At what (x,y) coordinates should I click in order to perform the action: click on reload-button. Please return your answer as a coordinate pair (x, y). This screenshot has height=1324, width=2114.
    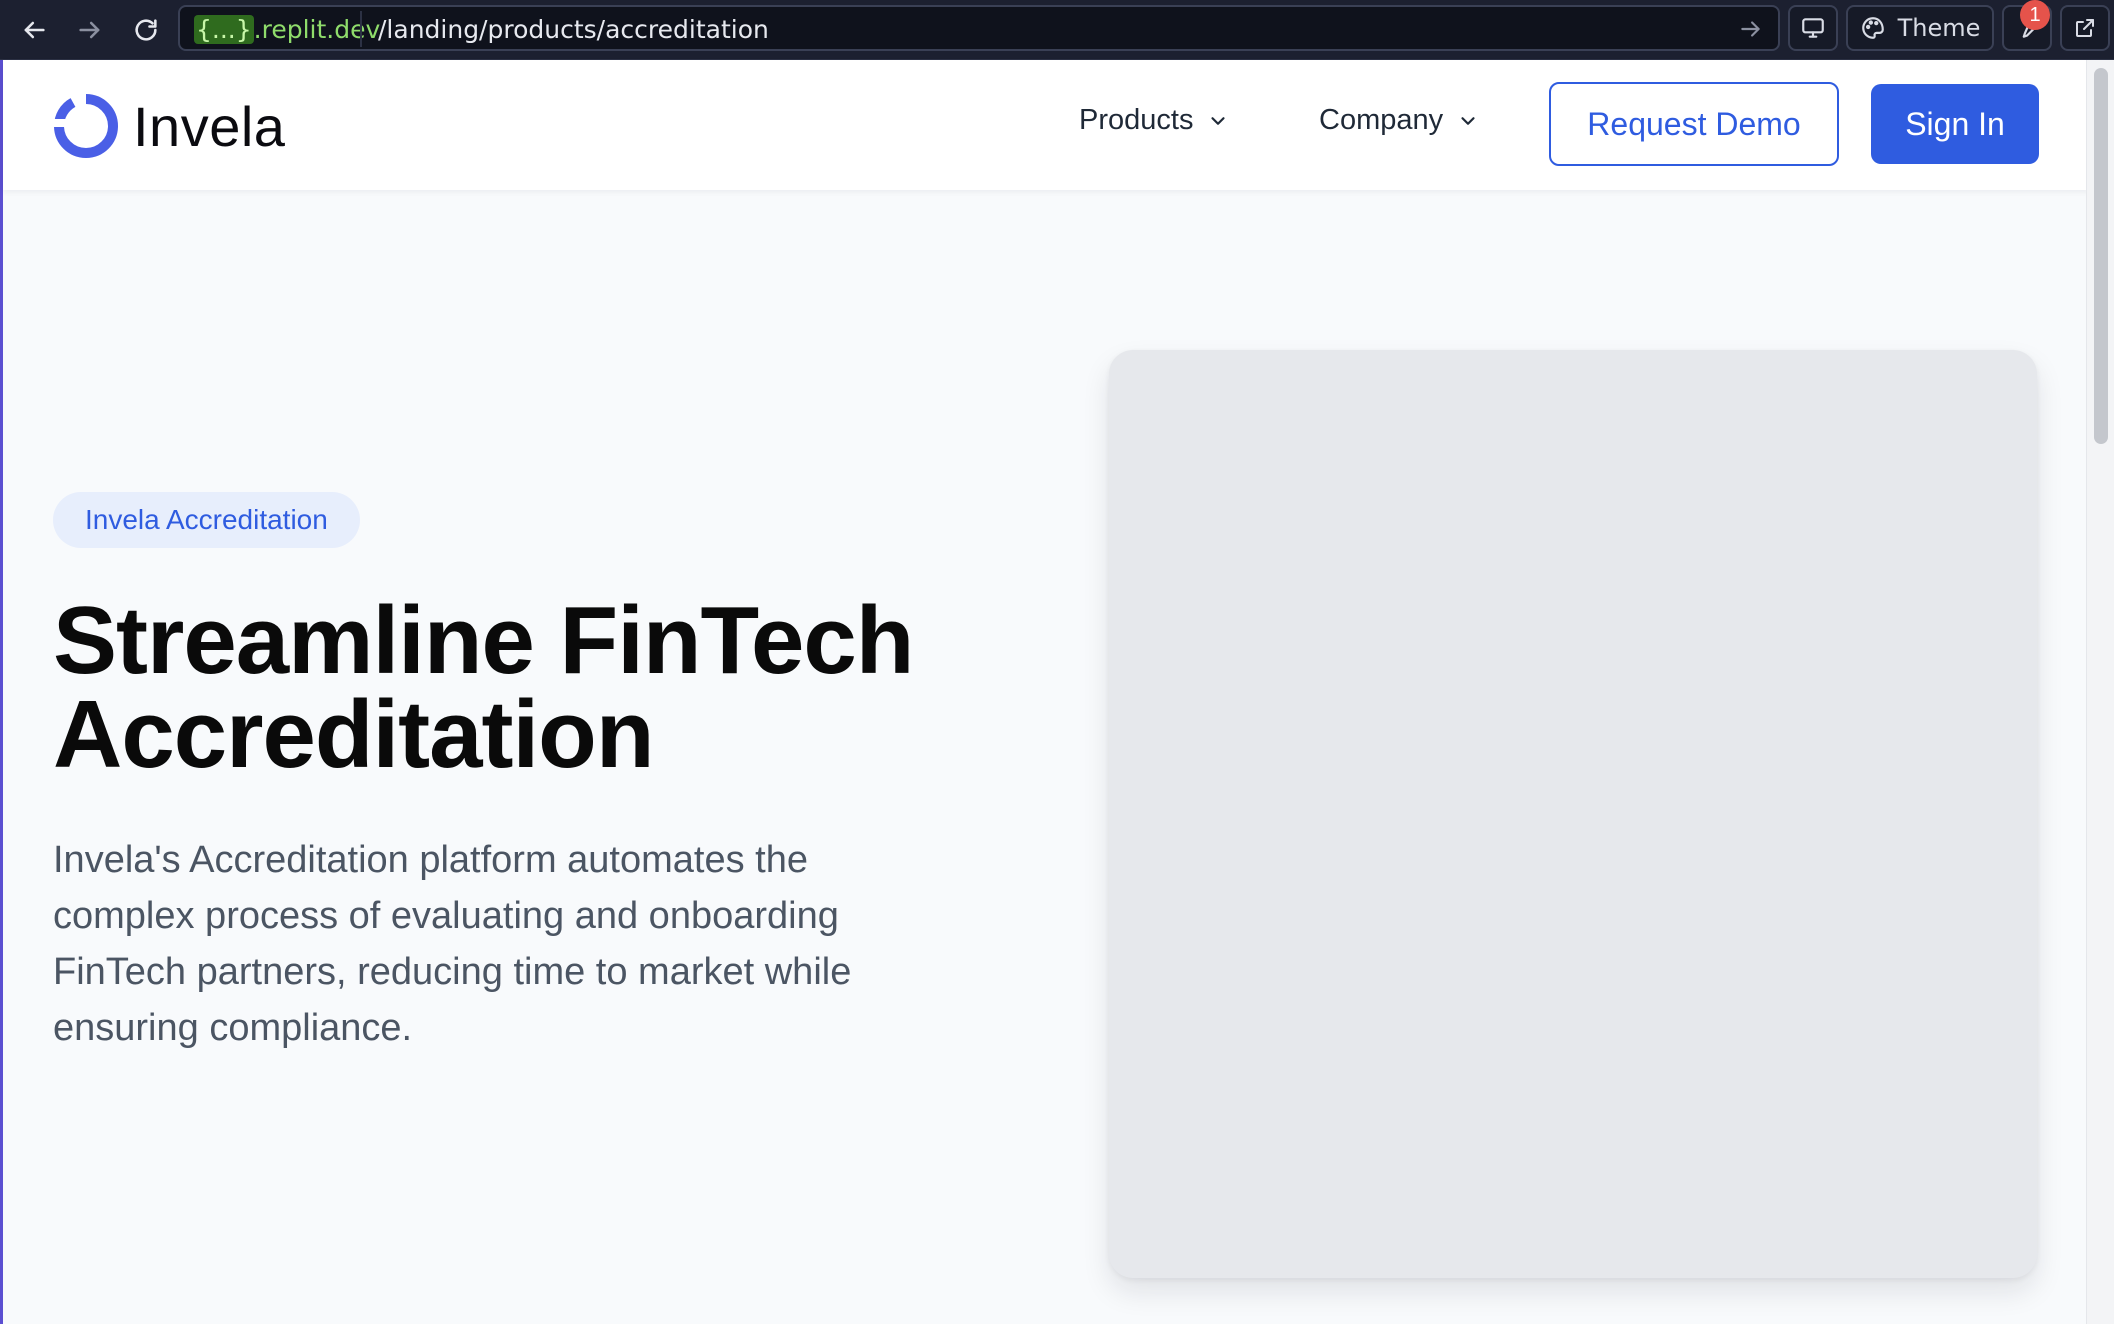
    Looking at the image, I should click on (146, 30).